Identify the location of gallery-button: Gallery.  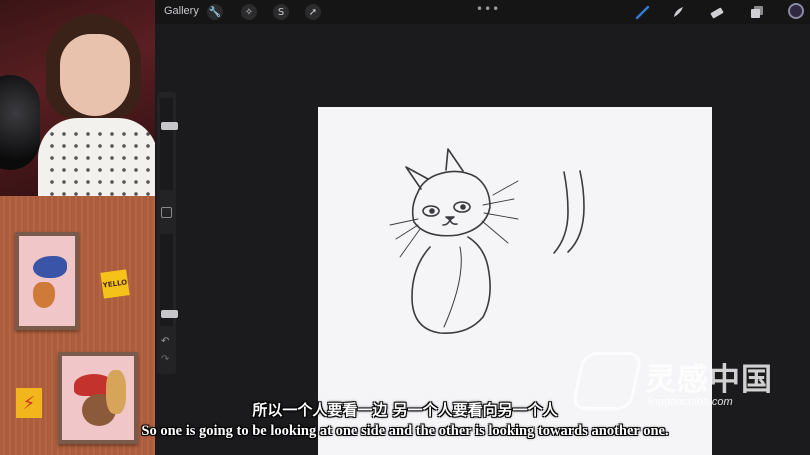
(181, 11).